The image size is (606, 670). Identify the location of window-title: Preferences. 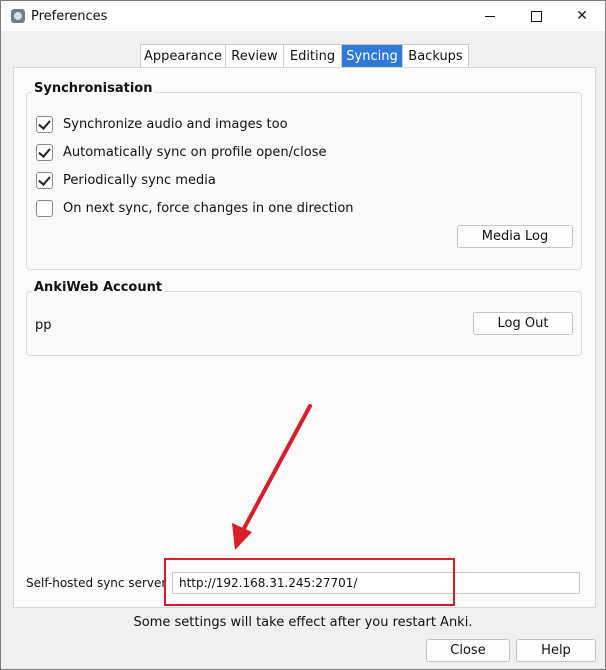
(69, 16).